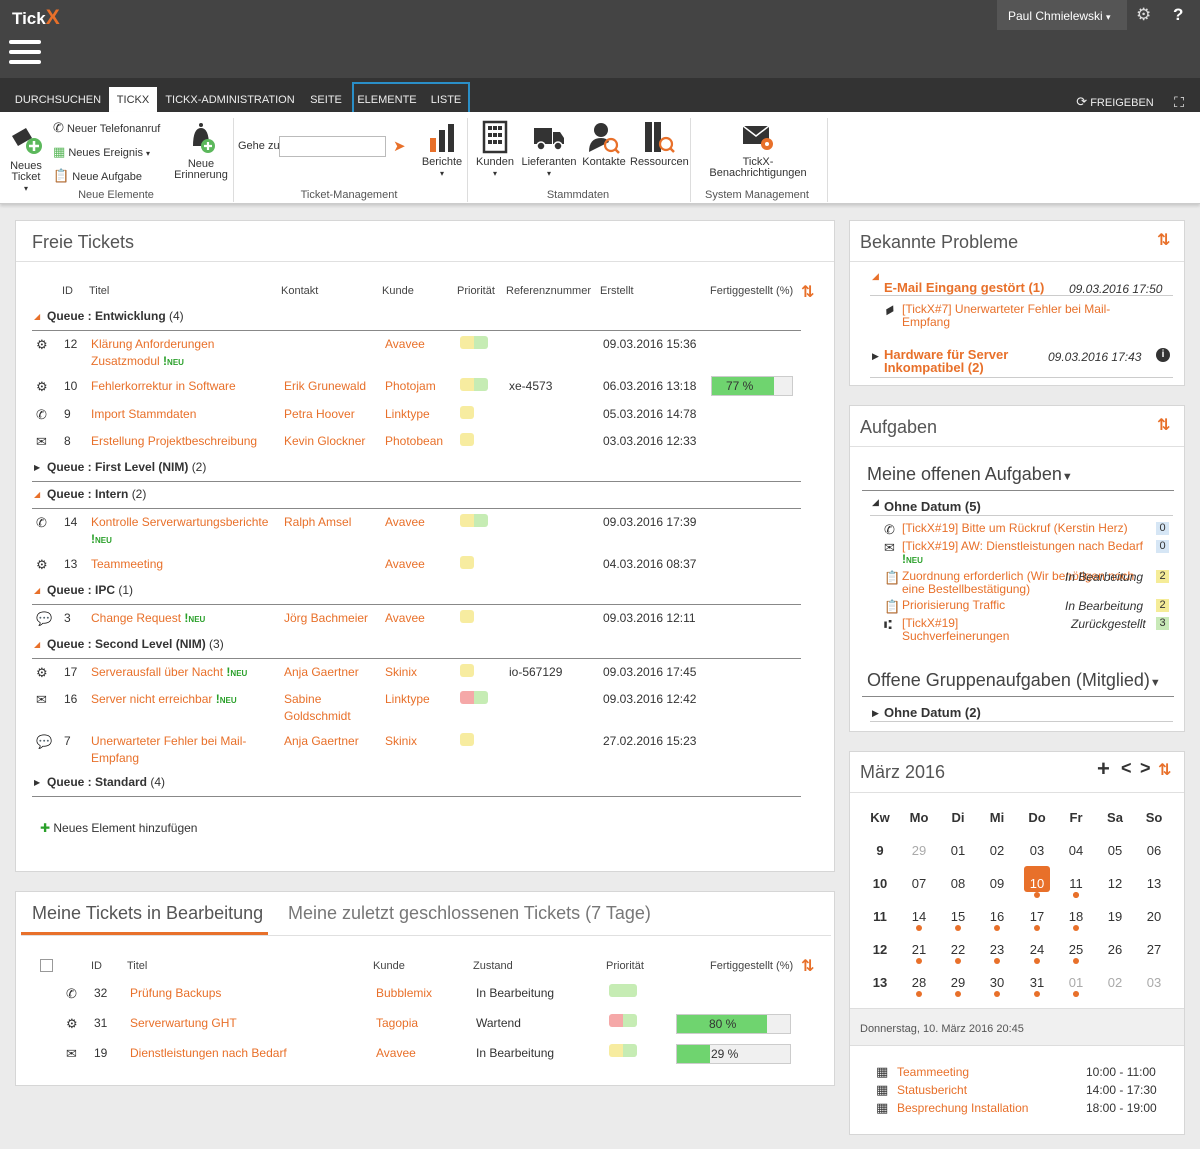  I want to click on user-menu: Paul Chmielewski ▾, so click(1062, 15).